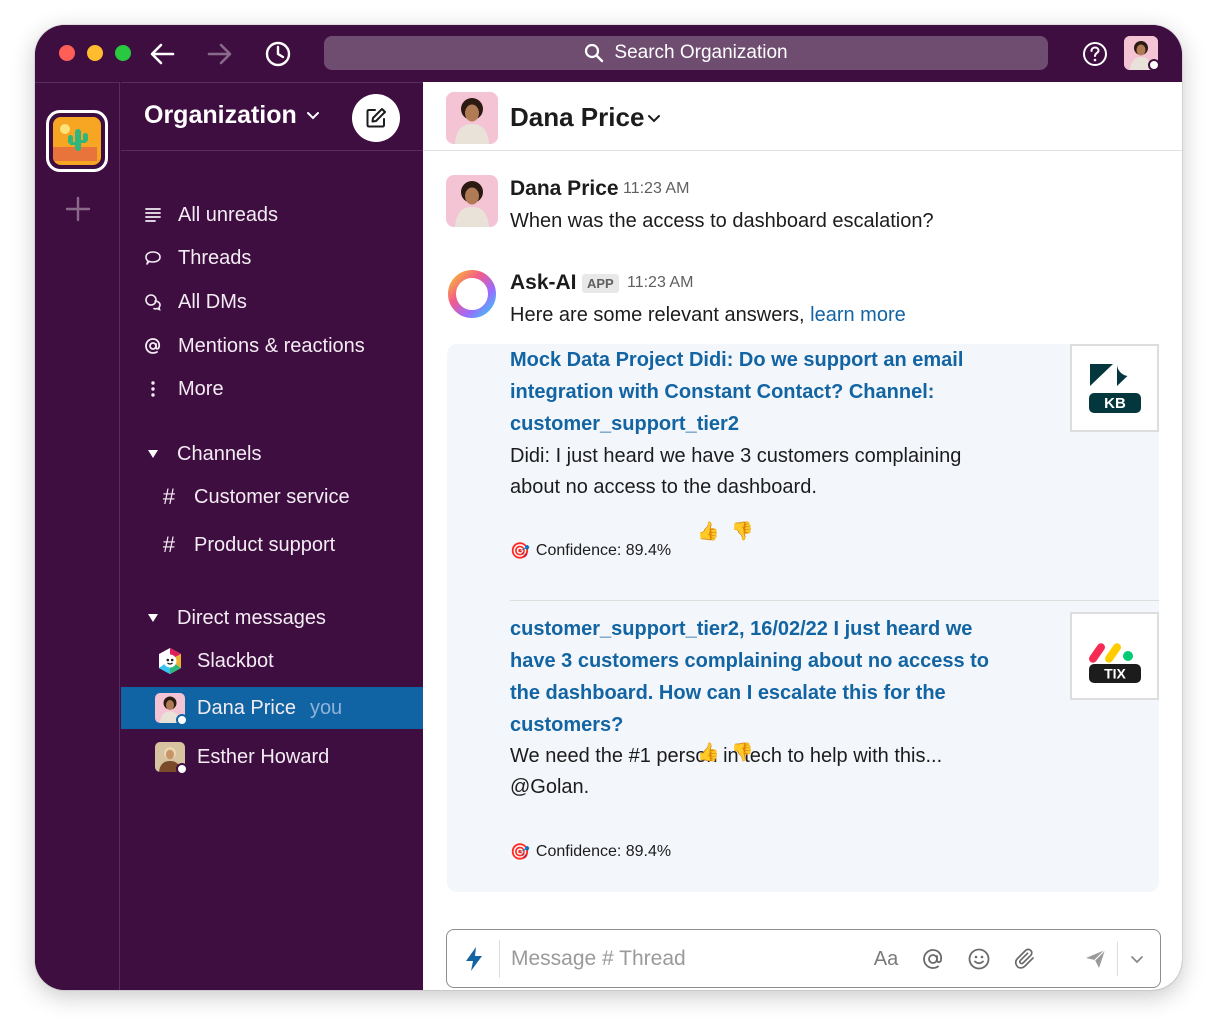 The image size is (1217, 1035). What do you see at coordinates (219, 453) in the screenshot?
I see `channels-label: Channels` at bounding box center [219, 453].